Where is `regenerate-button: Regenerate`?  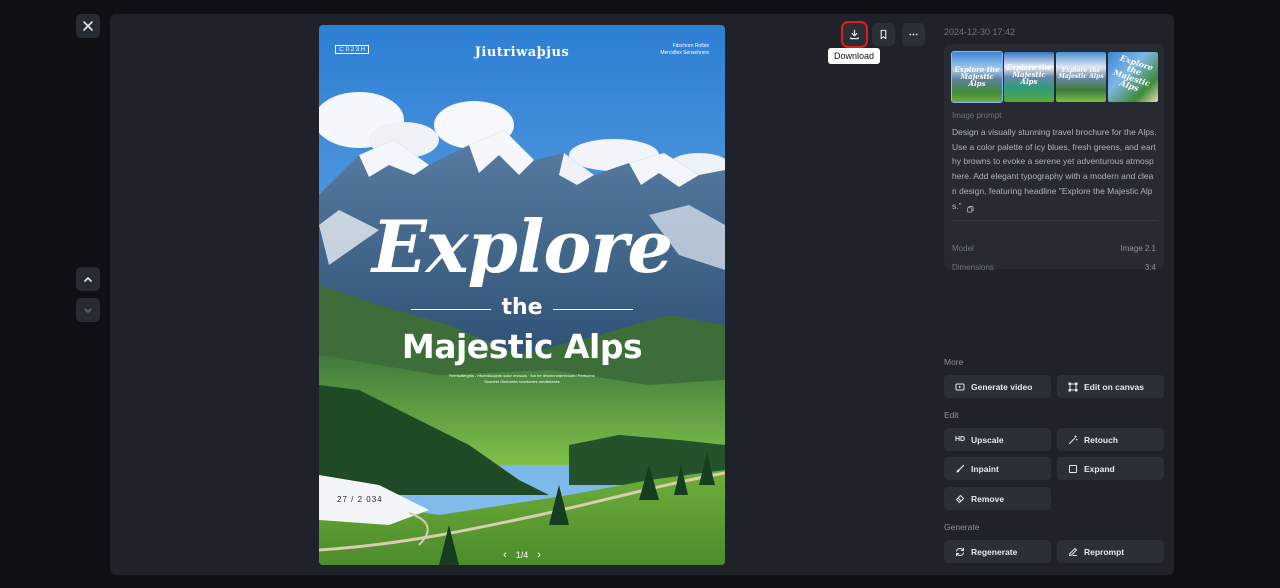 regenerate-button: Regenerate is located at coordinates (997, 551).